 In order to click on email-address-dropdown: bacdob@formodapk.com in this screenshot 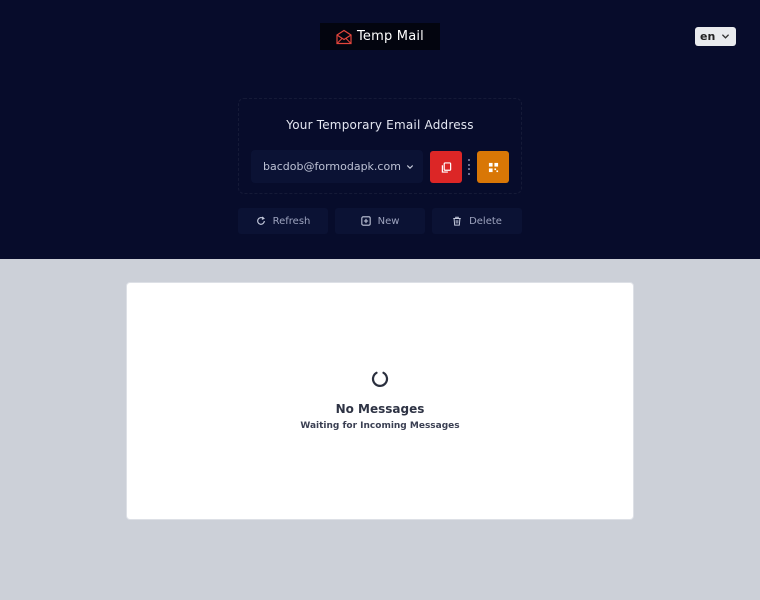, I will do `click(337, 166)`.